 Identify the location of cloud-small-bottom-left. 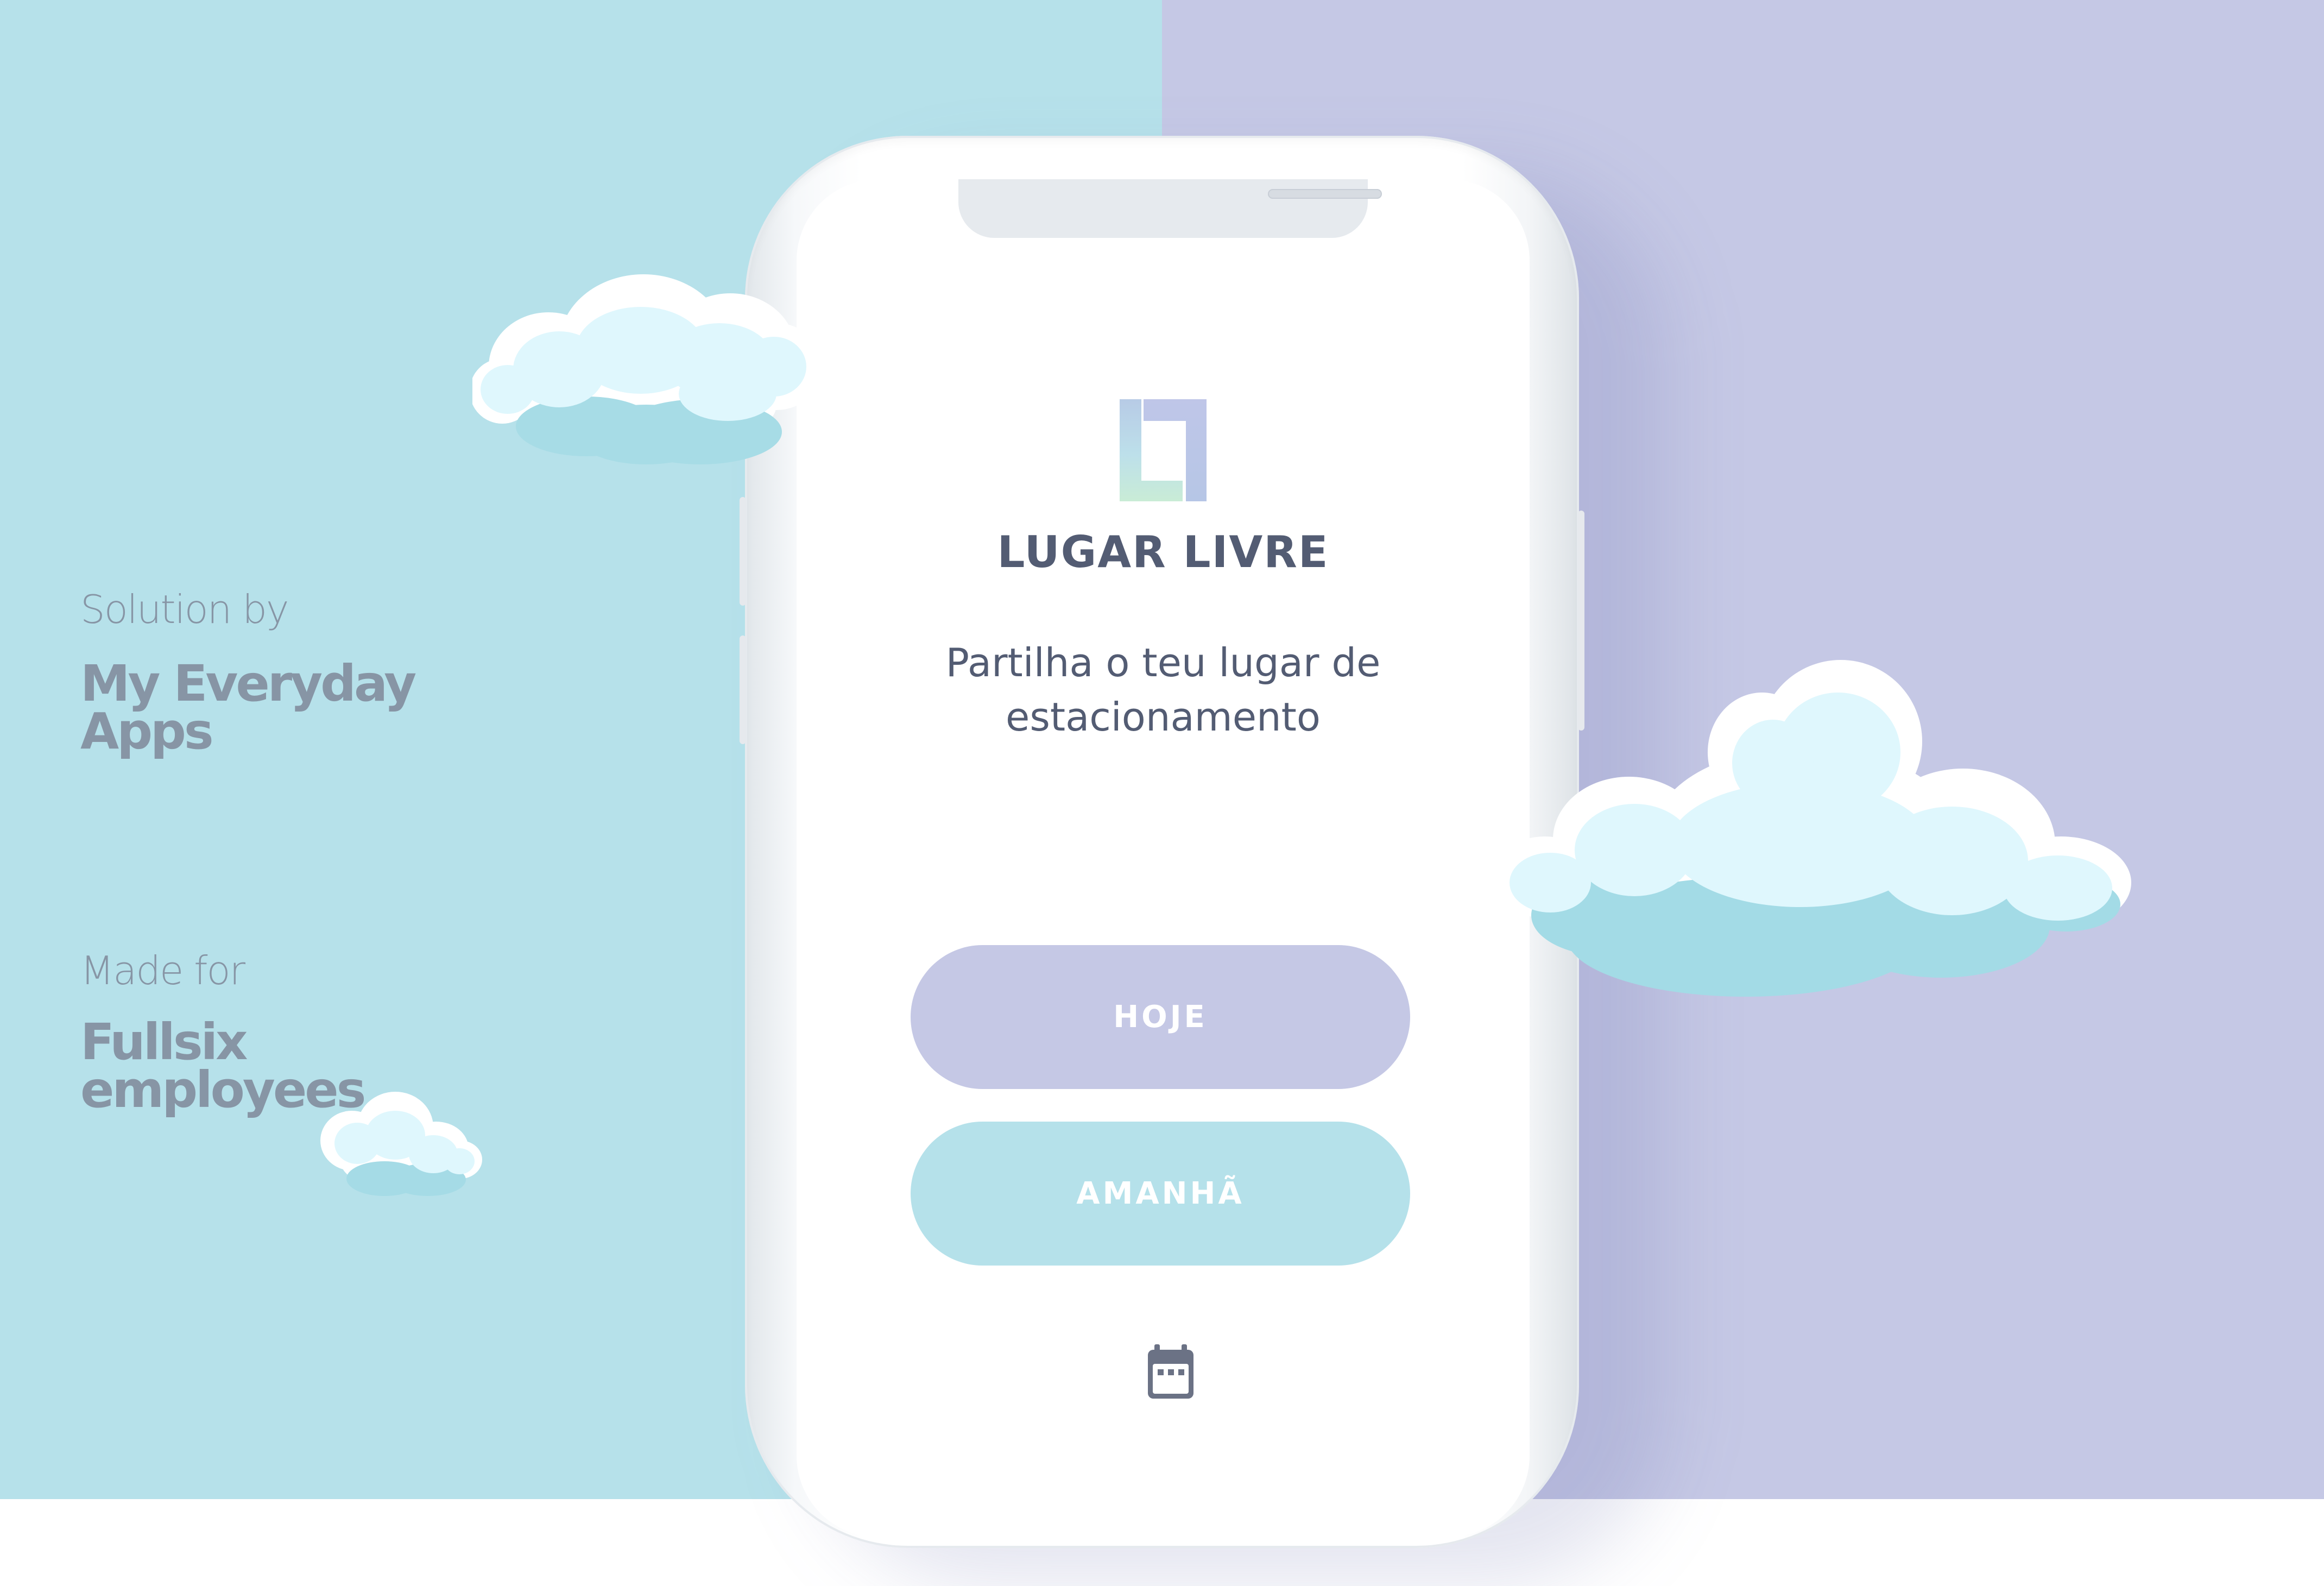
(401, 1144).